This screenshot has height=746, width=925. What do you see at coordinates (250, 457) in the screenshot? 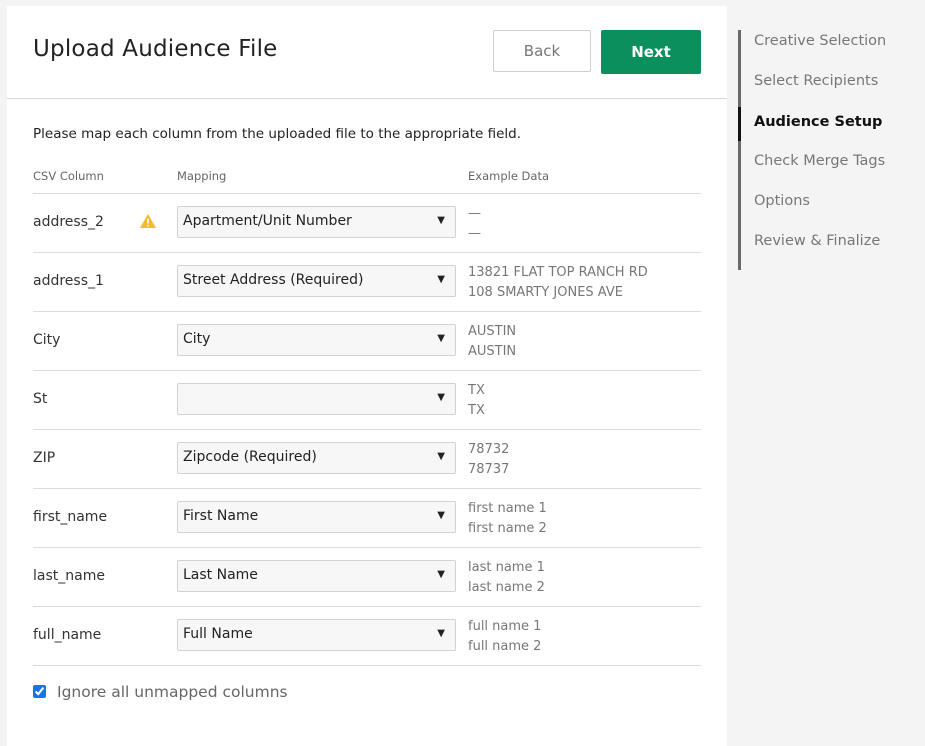
I see `mapping-select-value: Zipcode (Required)` at bounding box center [250, 457].